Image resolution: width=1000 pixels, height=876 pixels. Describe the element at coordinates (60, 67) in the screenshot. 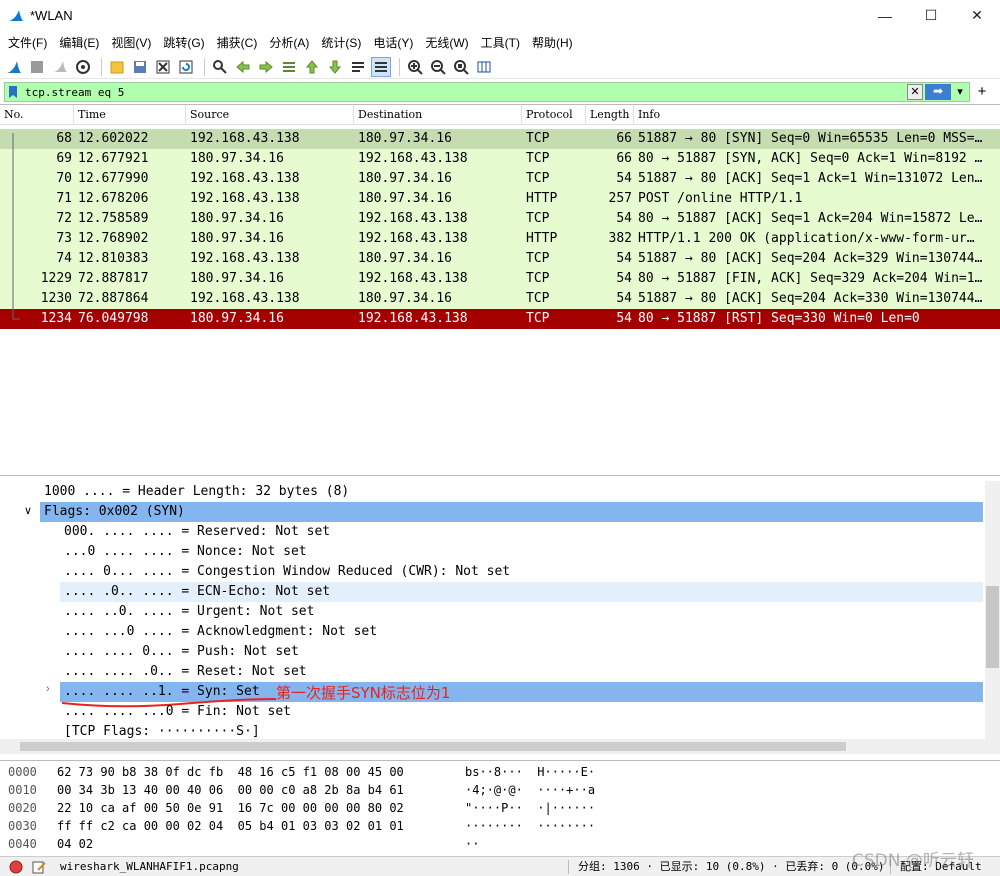

I see `restart-capture-icon` at that location.